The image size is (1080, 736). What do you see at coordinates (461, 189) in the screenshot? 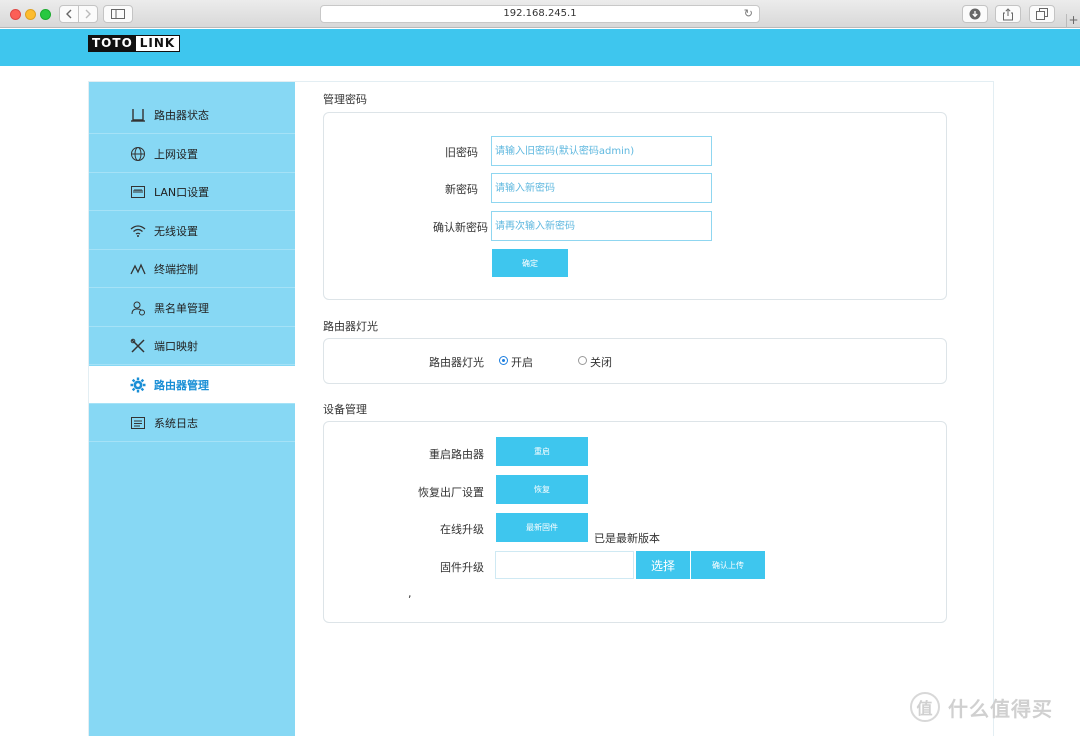
I see `new-password-label: 新密码` at bounding box center [461, 189].